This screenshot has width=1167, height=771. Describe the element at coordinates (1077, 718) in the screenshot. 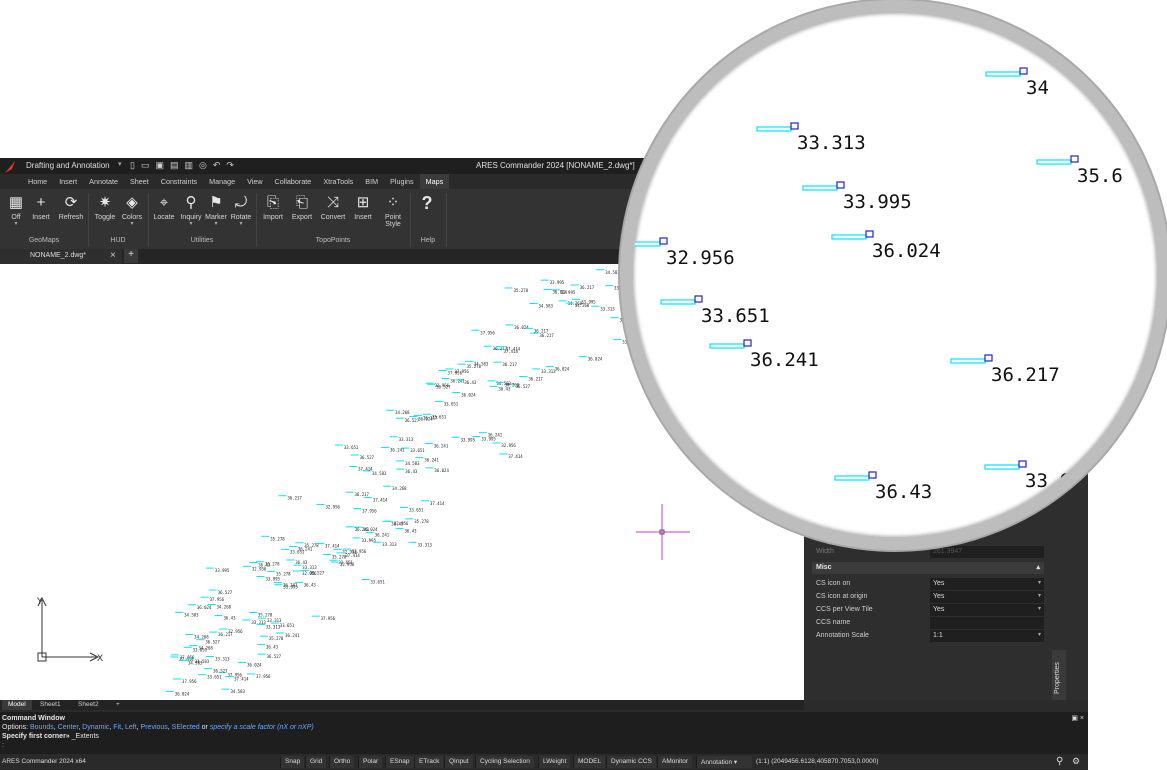

I see `command-window-controls: ▣ ×` at that location.